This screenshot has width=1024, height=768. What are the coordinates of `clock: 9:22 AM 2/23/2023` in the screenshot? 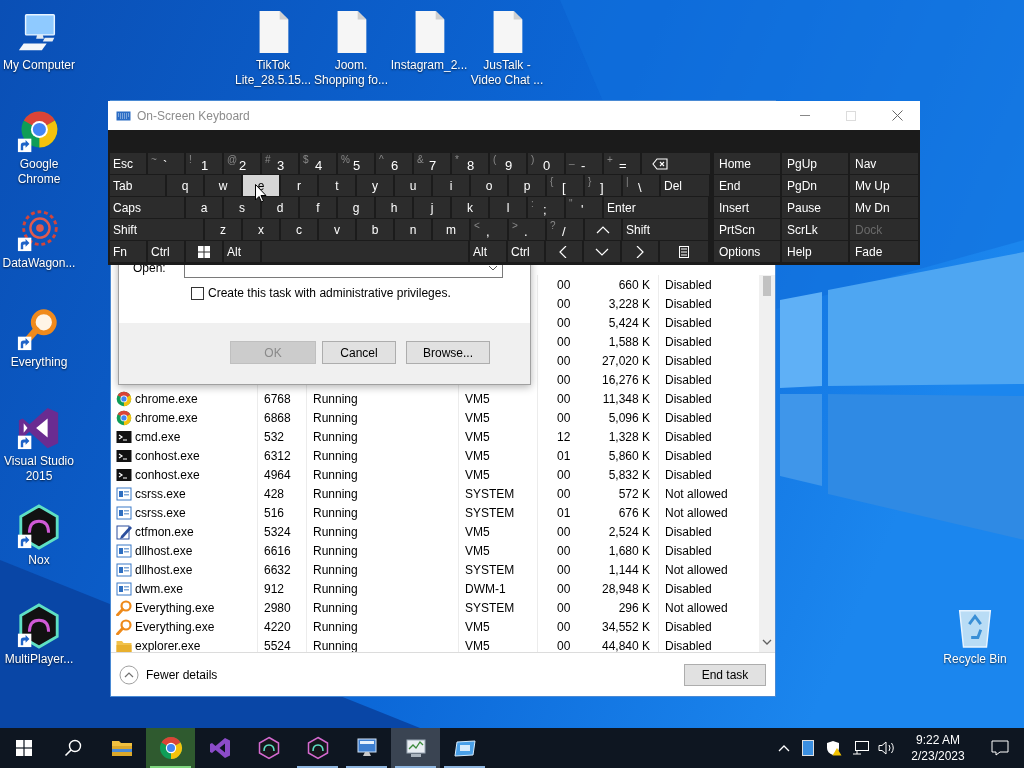 It's located at (938, 748).